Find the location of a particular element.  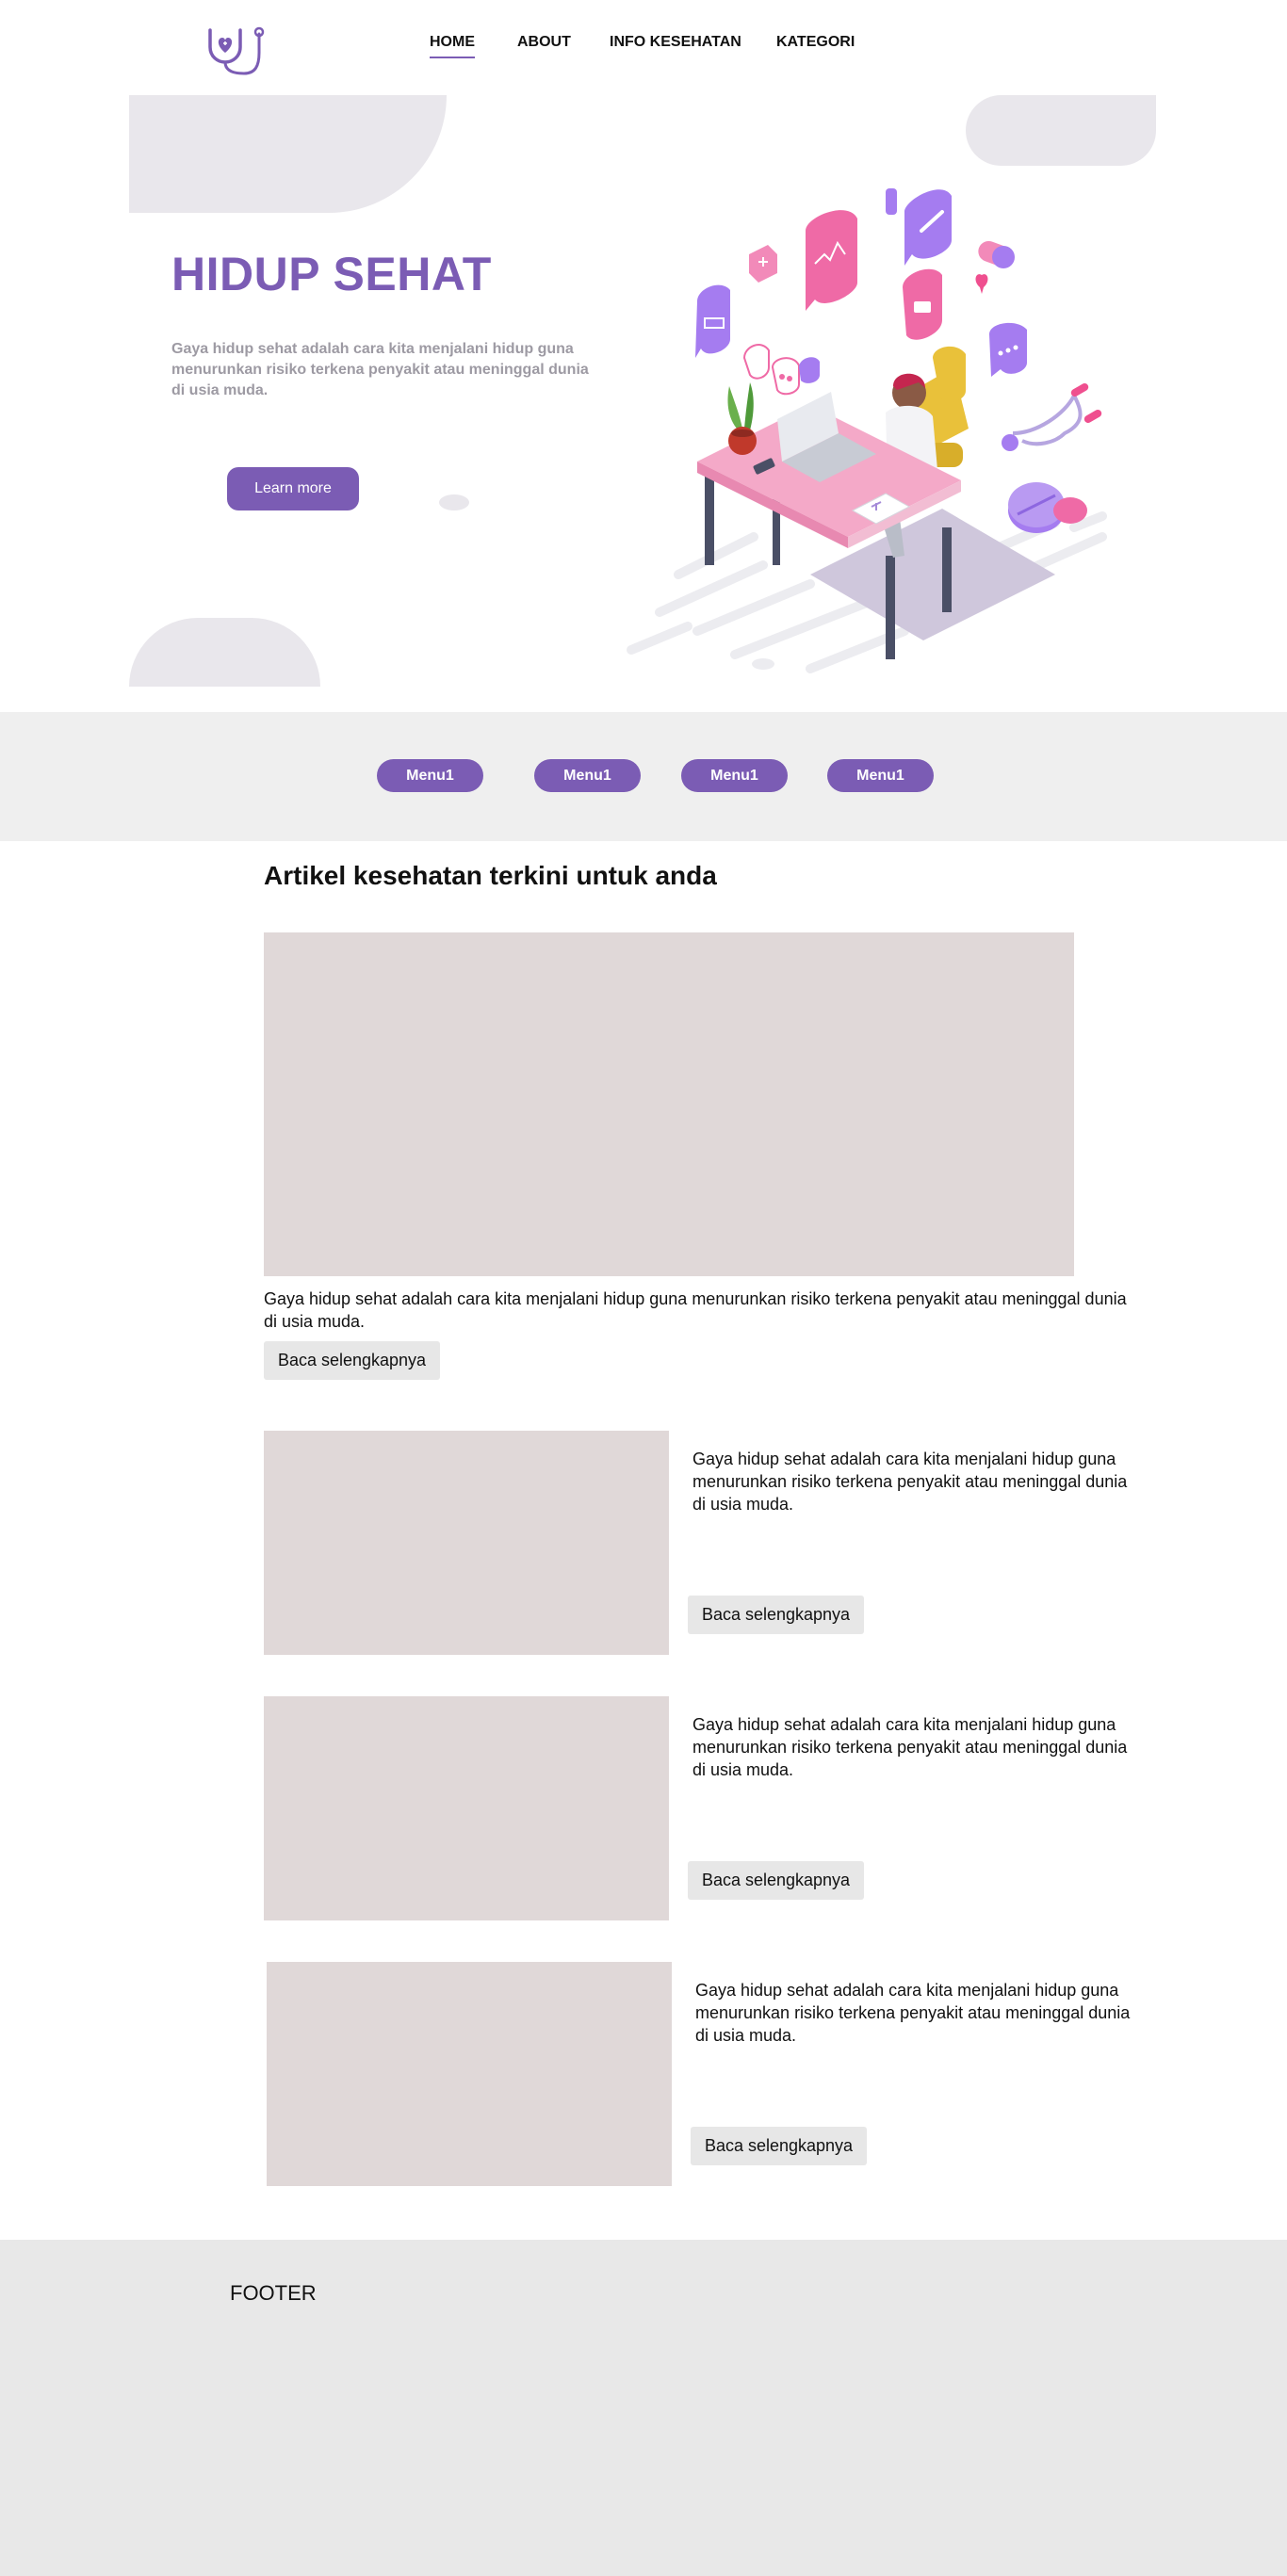

learn-more-button: Learn more is located at coordinates (293, 489).